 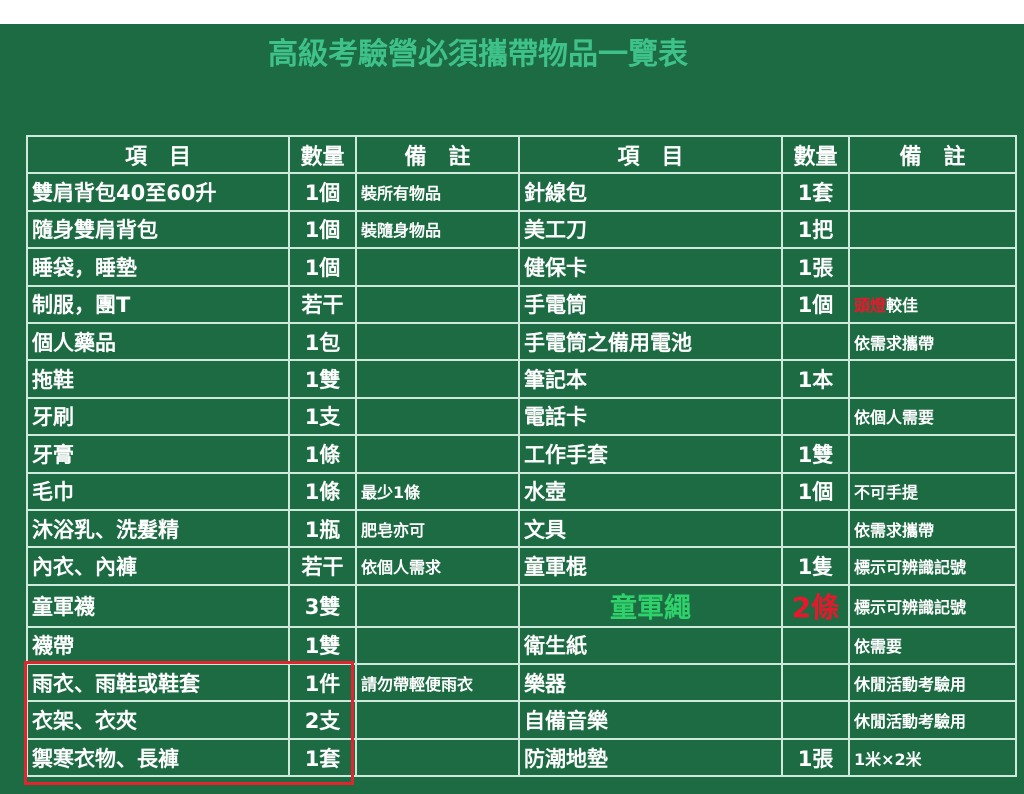 What do you see at coordinates (322, 454) in the screenshot?
I see `qty-cell: 1條` at bounding box center [322, 454].